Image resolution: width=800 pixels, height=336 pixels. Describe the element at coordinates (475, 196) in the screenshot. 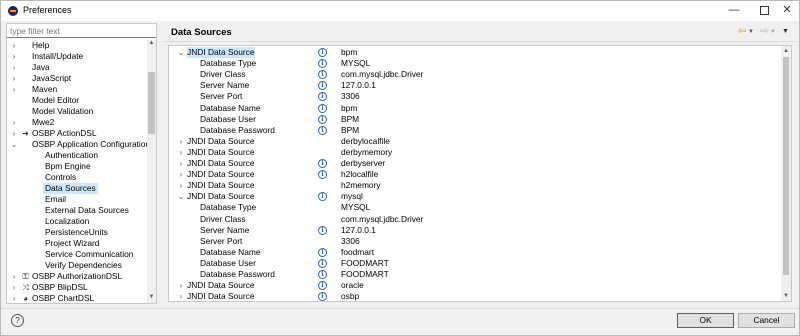

I see `datasource-row: ⌄ JNDI Data Source i mysql` at that location.